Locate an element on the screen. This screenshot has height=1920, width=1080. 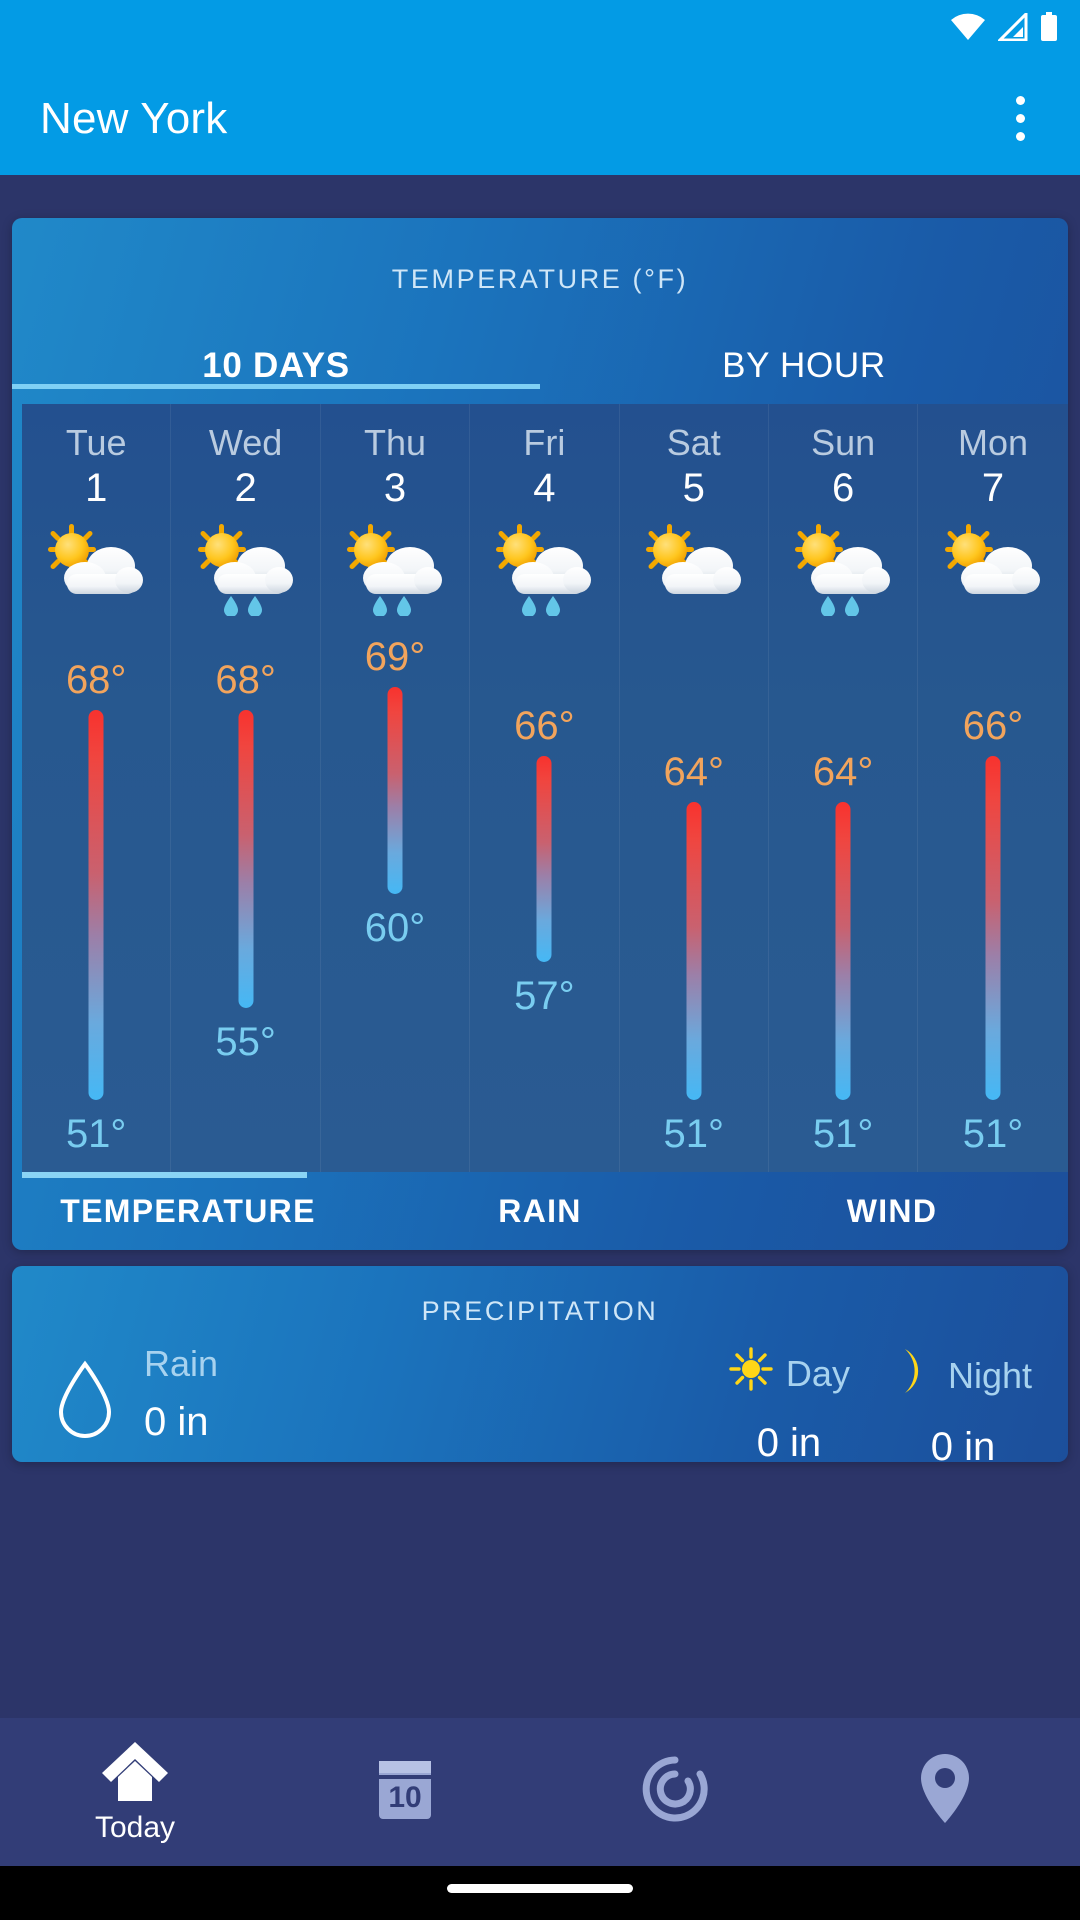
precipitation-night-head: Night is located at coordinates (963, 1375).